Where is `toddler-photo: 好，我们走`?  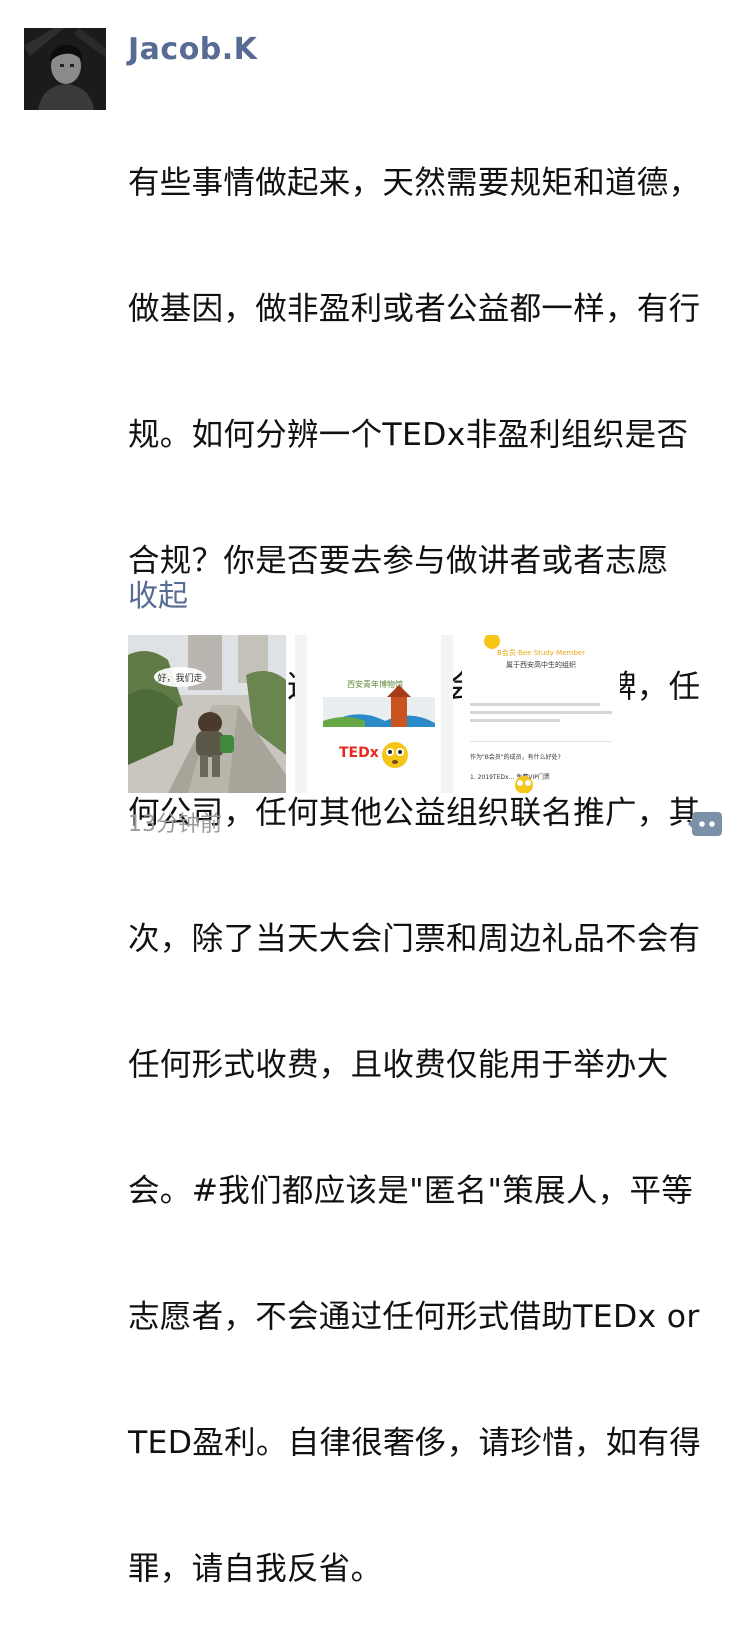 toddler-photo: 好，我们走 is located at coordinates (207, 714).